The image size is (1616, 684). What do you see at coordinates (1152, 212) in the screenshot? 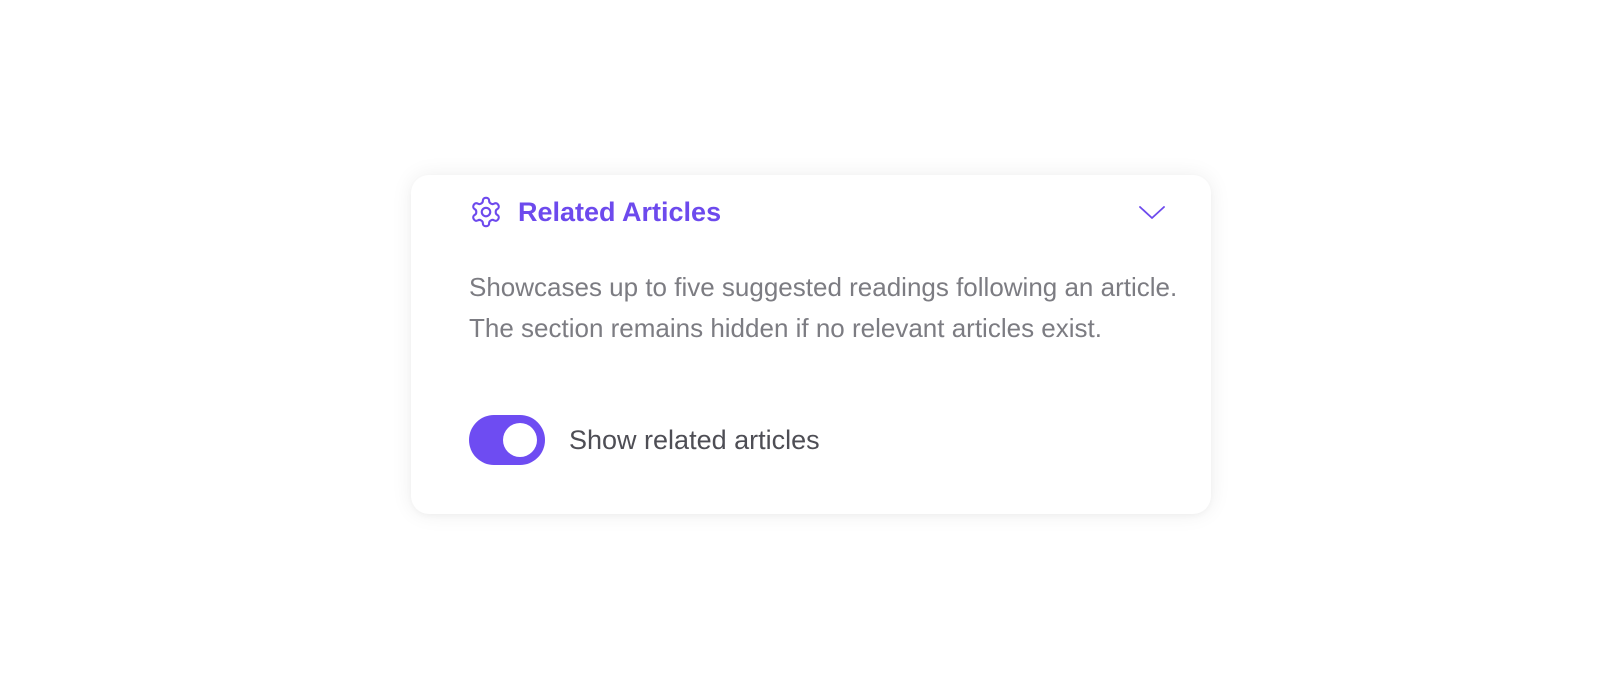
I see `chevron-down-icon` at bounding box center [1152, 212].